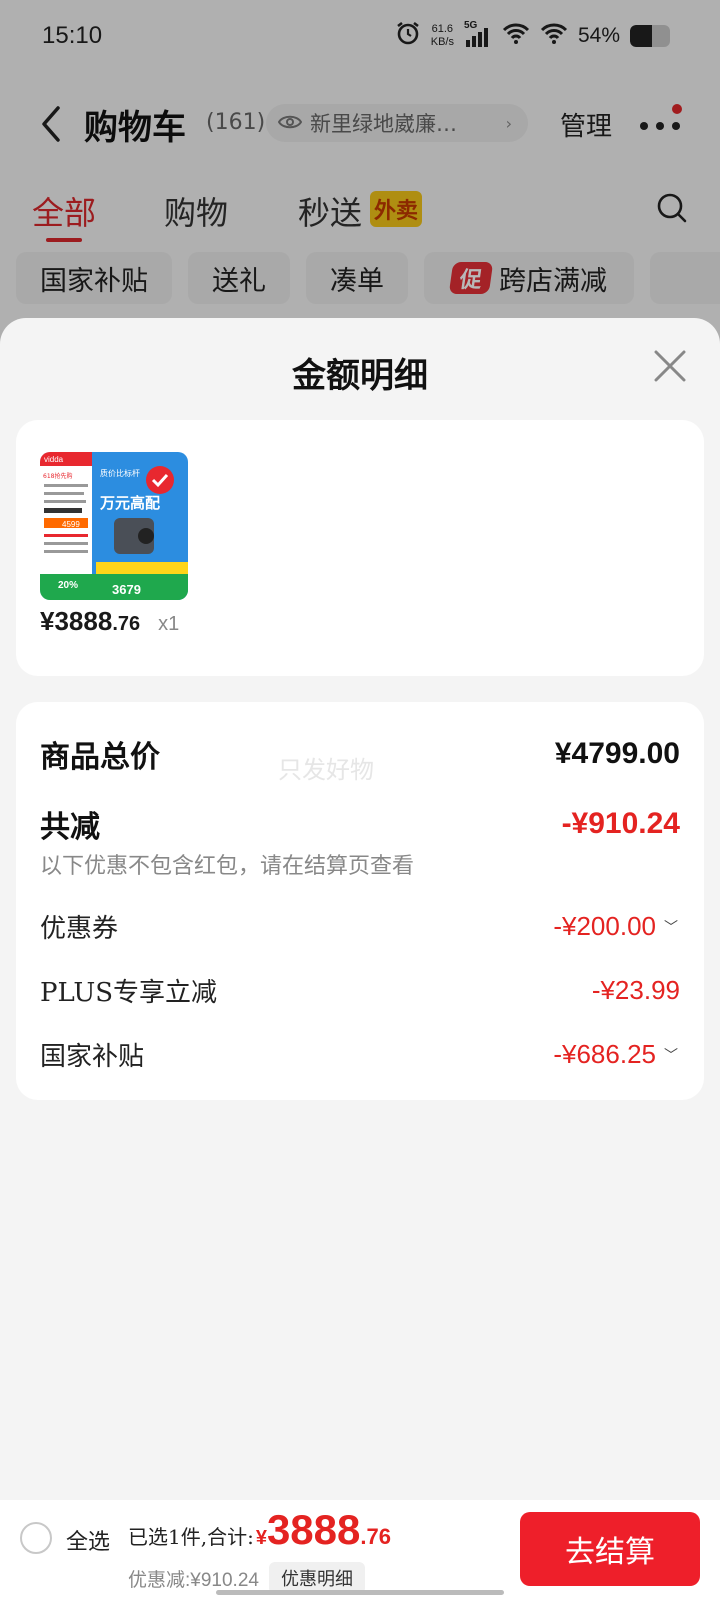 This screenshot has height=1600, width=720. I want to click on national-subsidy-value: -¥686.25, so click(604, 1054).